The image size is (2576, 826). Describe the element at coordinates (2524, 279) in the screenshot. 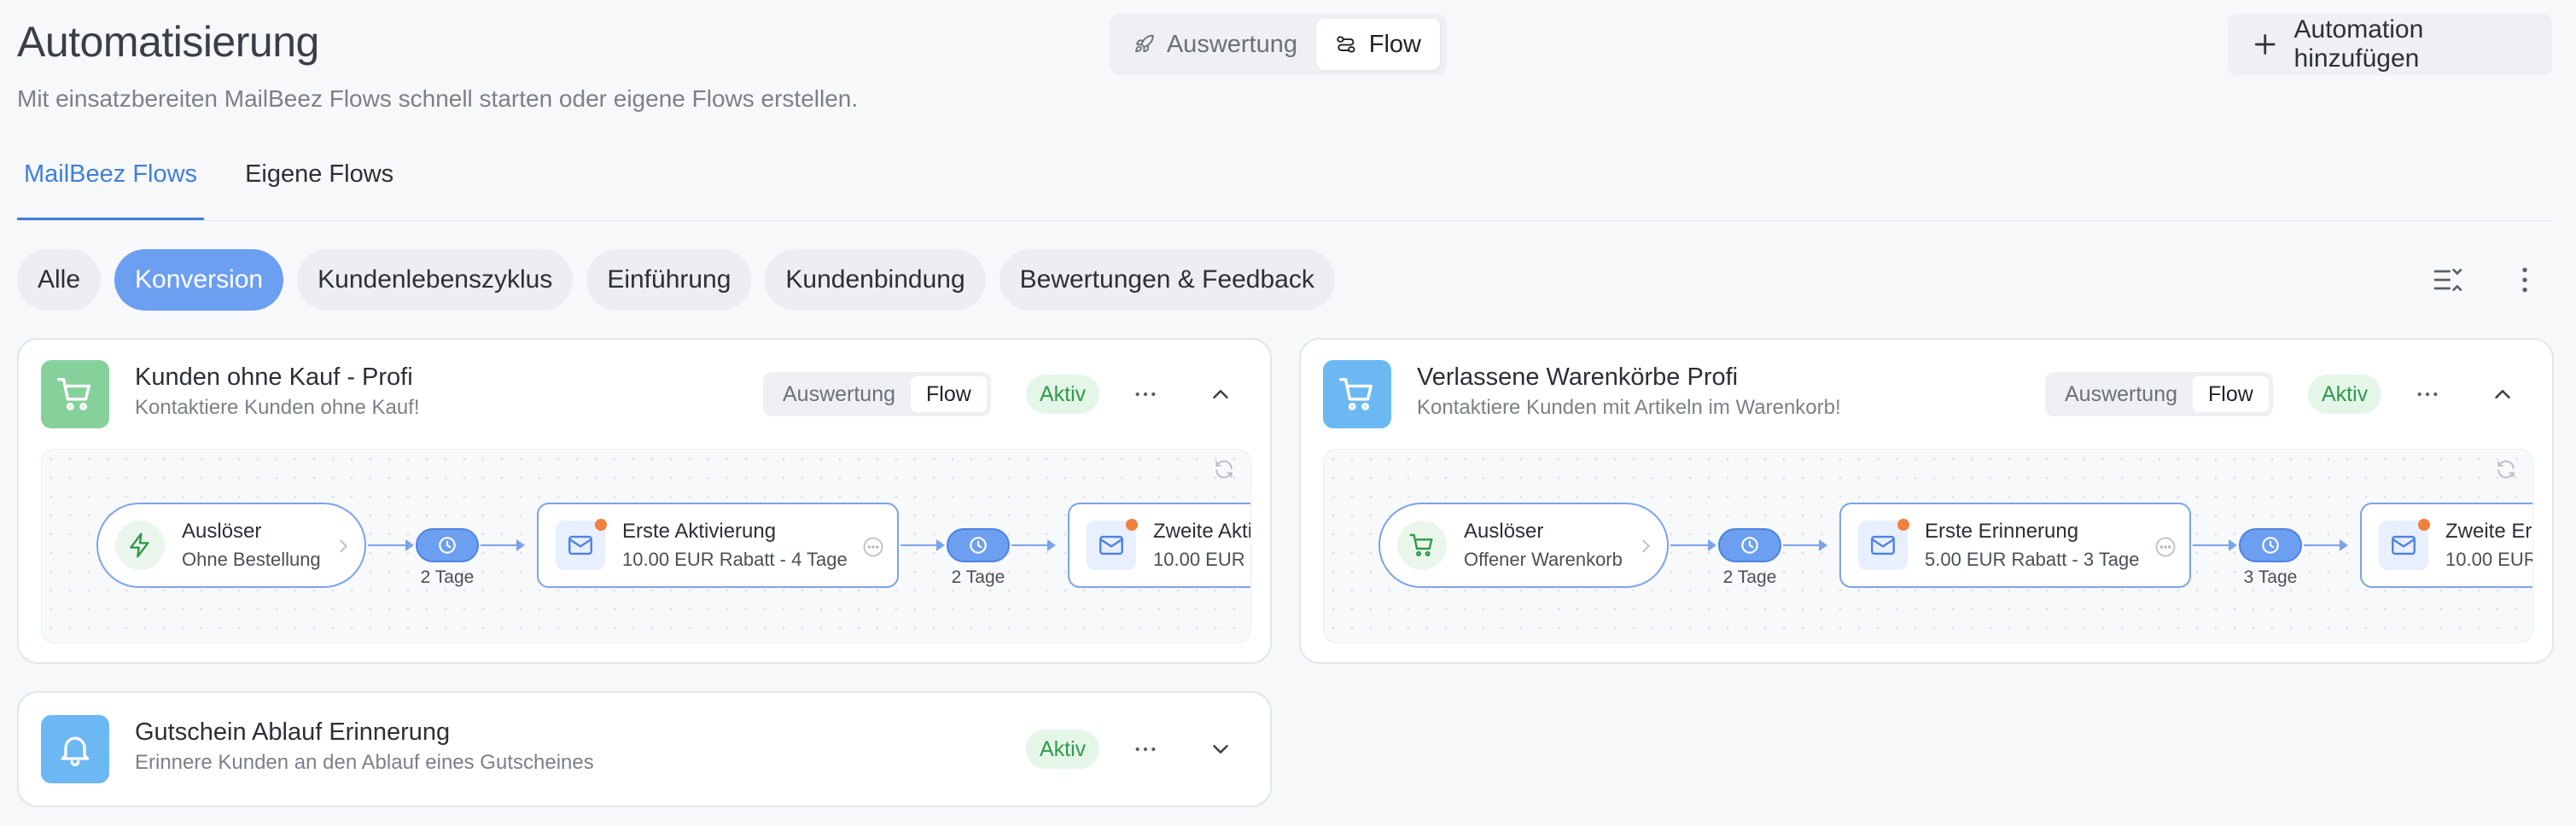

I see `more-vertical-icon` at that location.